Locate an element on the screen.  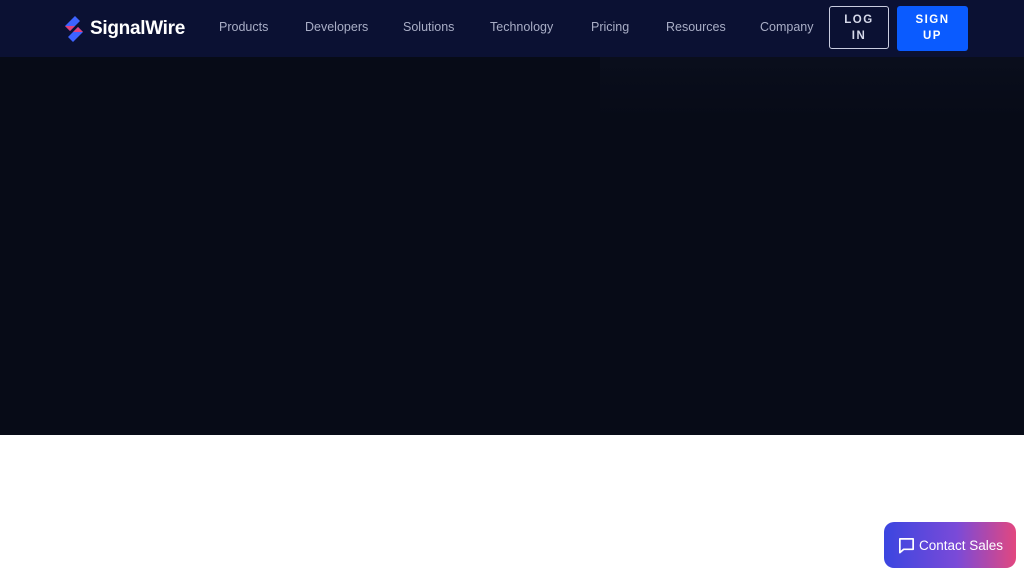
login-label-line2: IN is located at coordinates (859, 36).